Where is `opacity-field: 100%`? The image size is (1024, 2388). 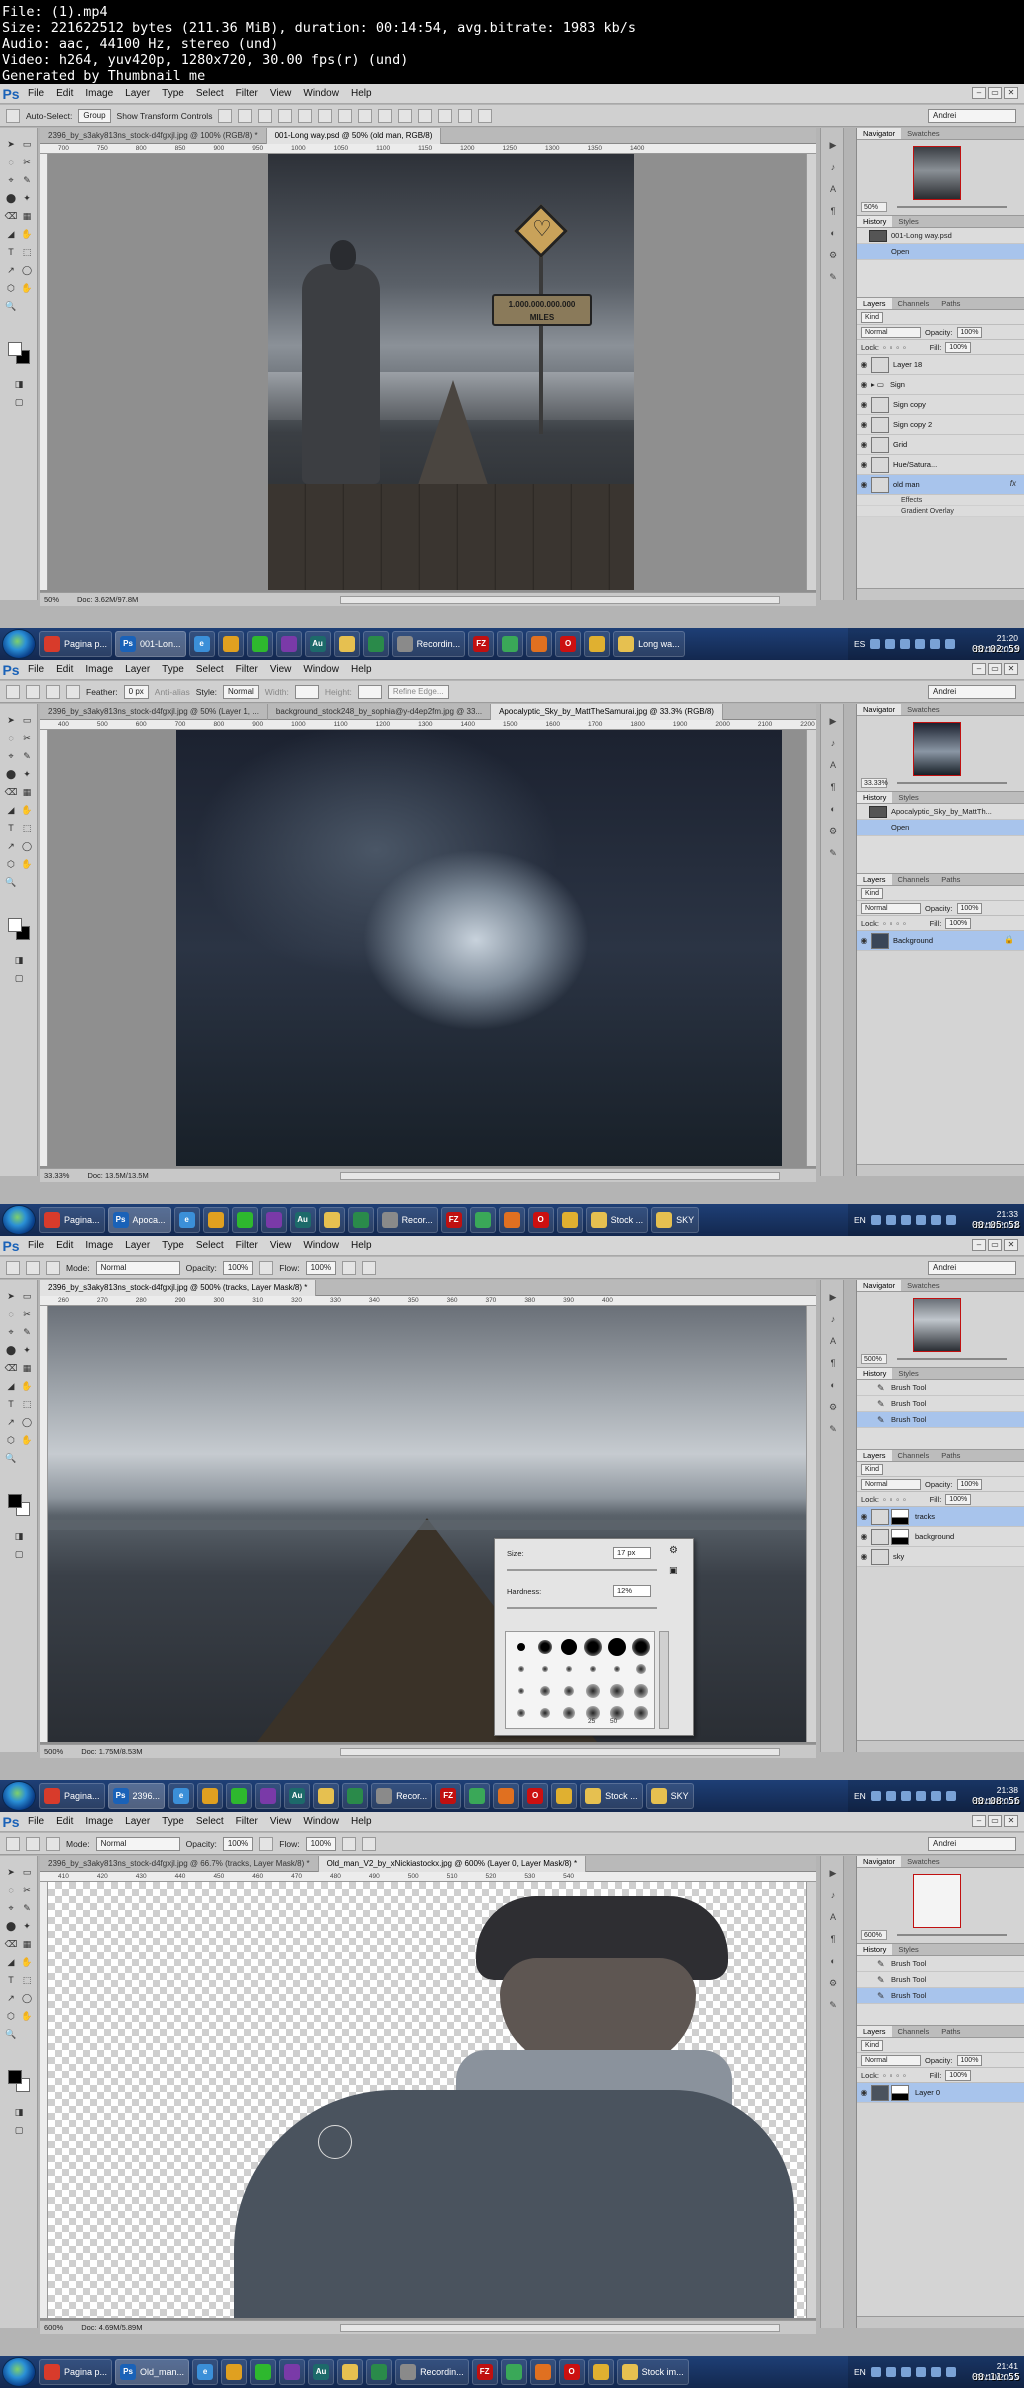 opacity-field: 100% is located at coordinates (238, 1267).